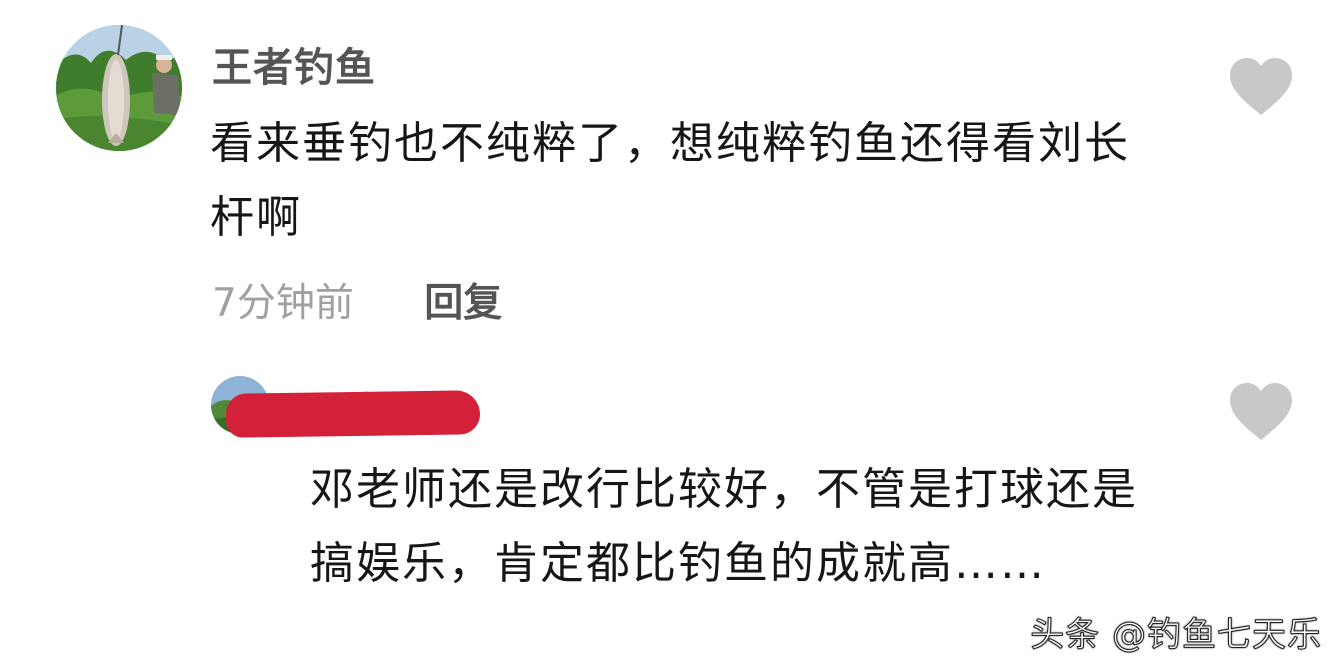  What do you see at coordinates (357, 300) in the screenshot?
I see `comment-meta: 7分钟前 回复` at bounding box center [357, 300].